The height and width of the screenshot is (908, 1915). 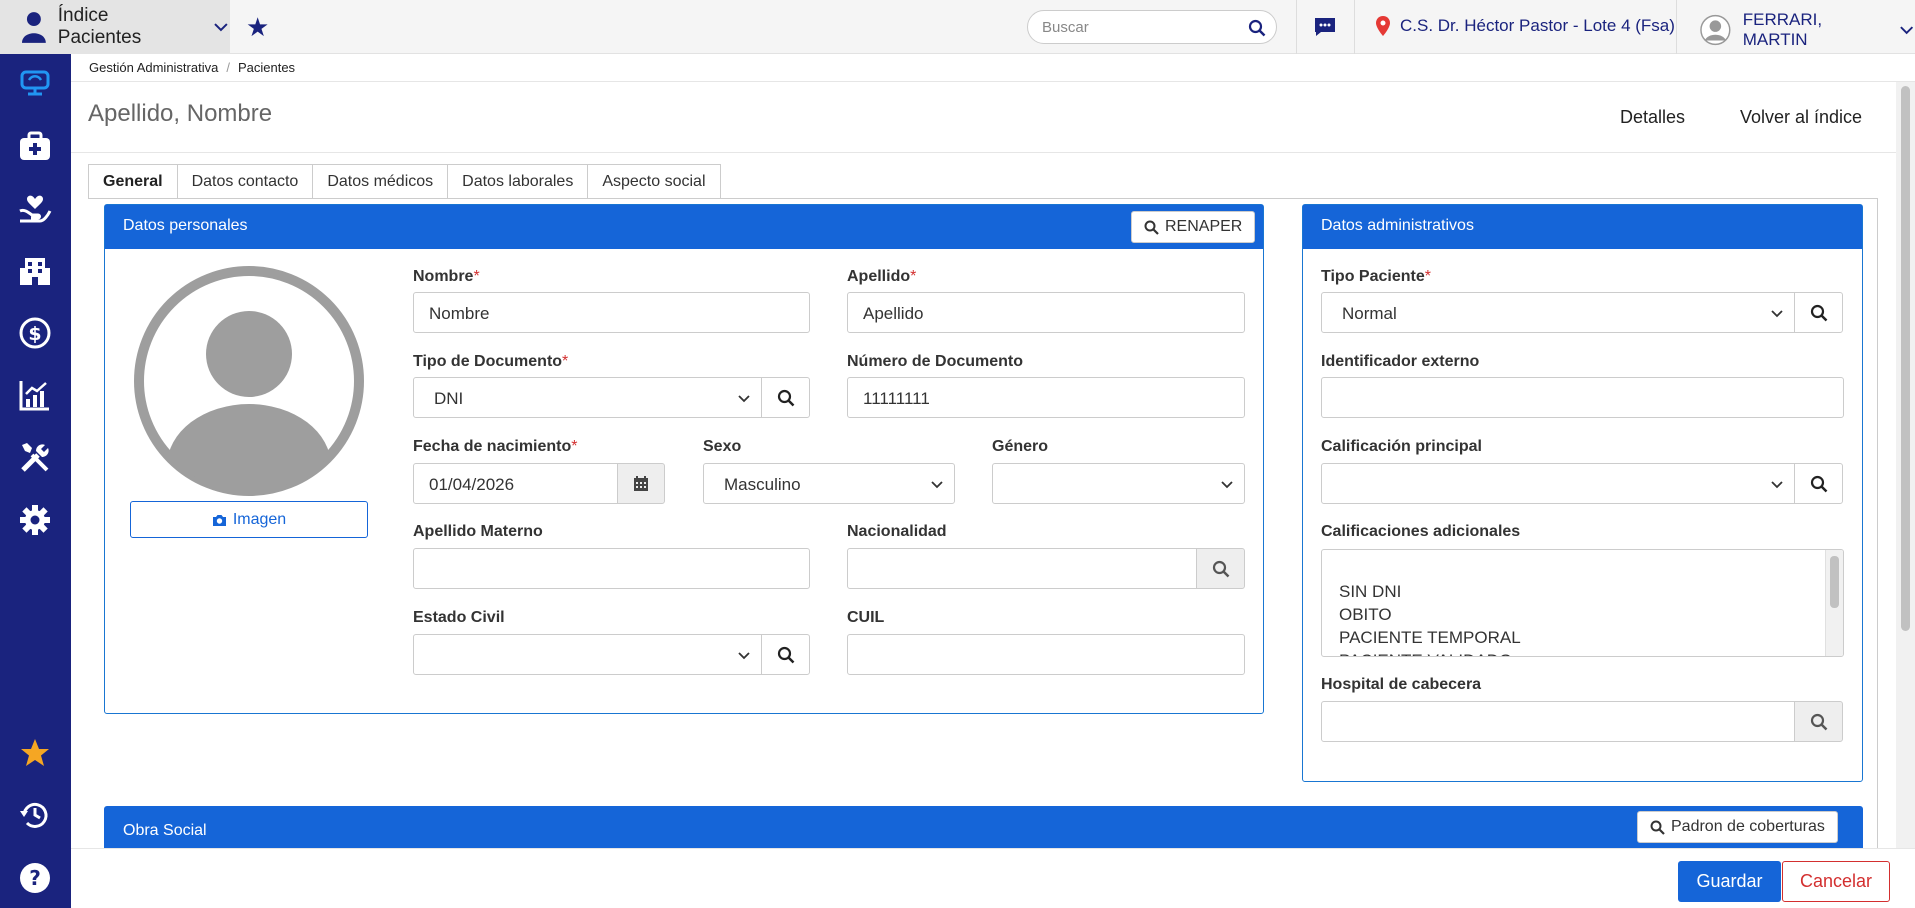 I want to click on list-item: PACIENTE TEMPORAL, so click(x=1430, y=637).